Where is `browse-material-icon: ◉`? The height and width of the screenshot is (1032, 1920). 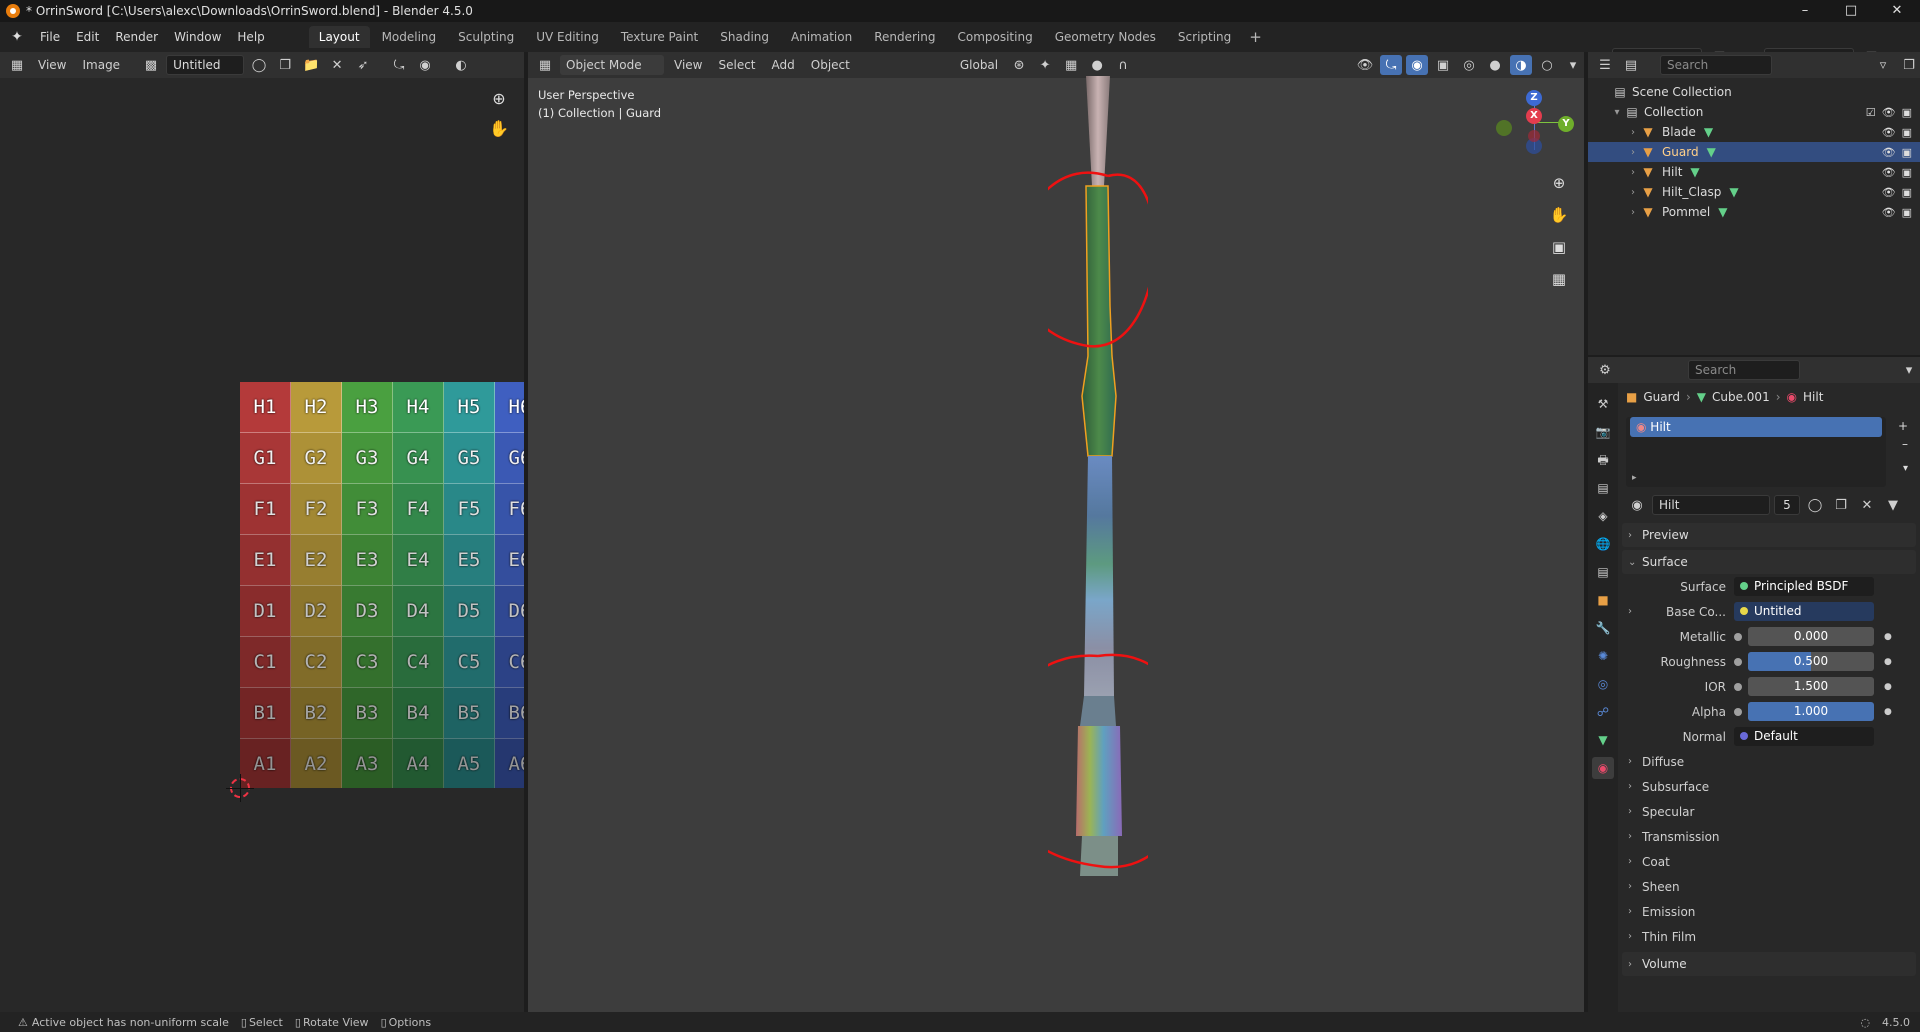 browse-material-icon: ◉ is located at coordinates (1637, 505).